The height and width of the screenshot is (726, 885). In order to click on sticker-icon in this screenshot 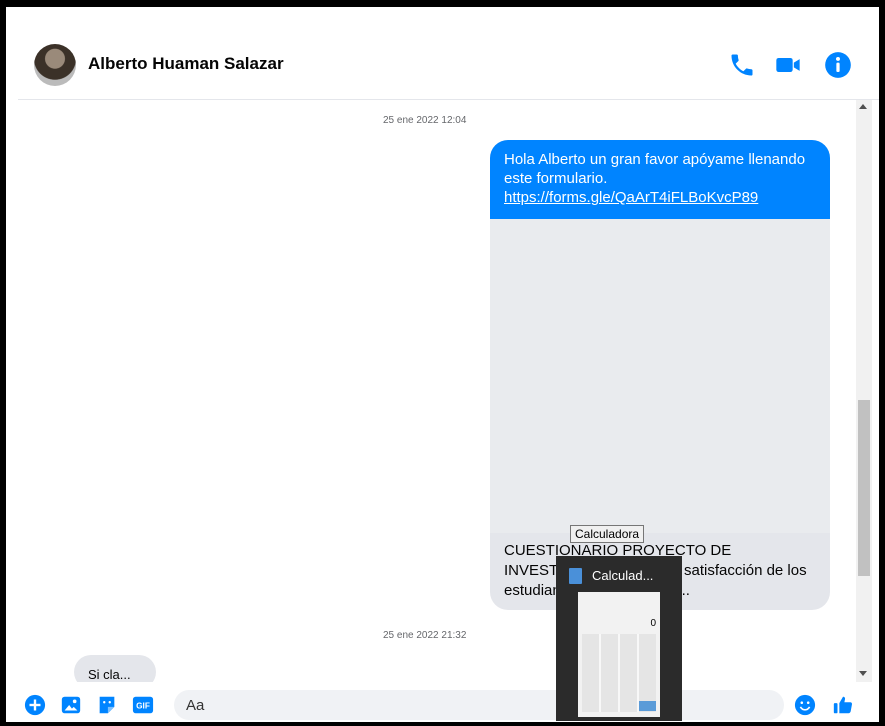, I will do `click(107, 705)`.